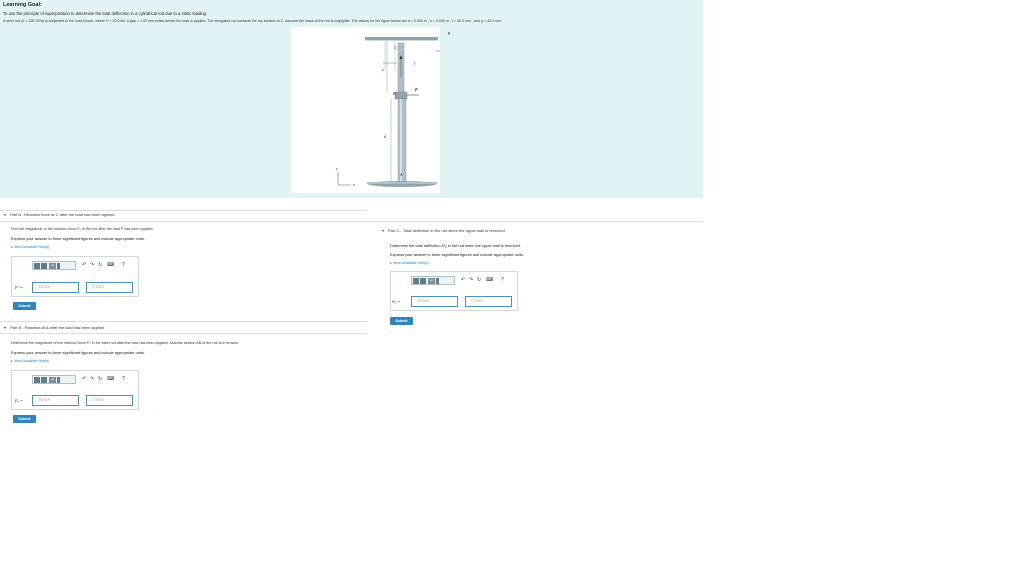  Describe the element at coordinates (401, 321) in the screenshot. I see `part-c-submit-button: Submit` at that location.